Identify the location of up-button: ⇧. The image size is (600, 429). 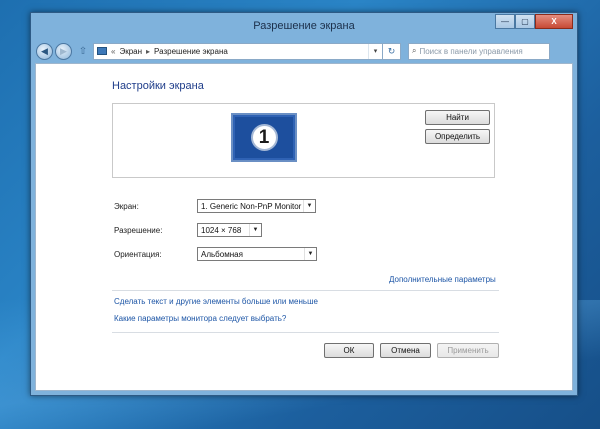
(83, 51).